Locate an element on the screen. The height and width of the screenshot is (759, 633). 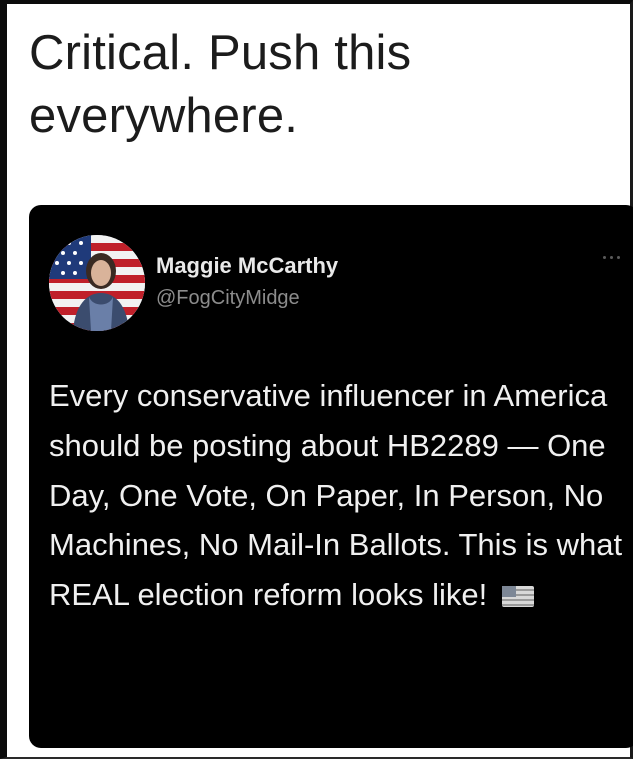
tweet-display-name: Maggie McCarthy is located at coordinates (247, 266).